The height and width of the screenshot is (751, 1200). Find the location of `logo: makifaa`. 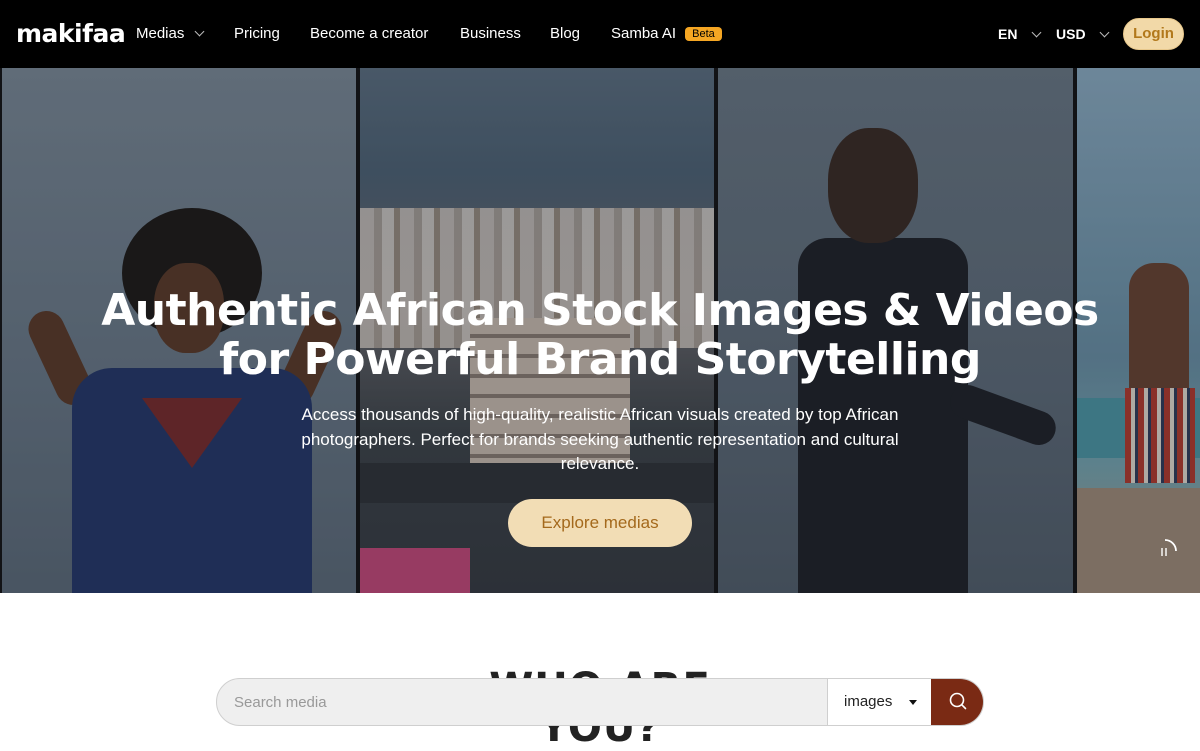

logo: makifaa is located at coordinates (71, 34).